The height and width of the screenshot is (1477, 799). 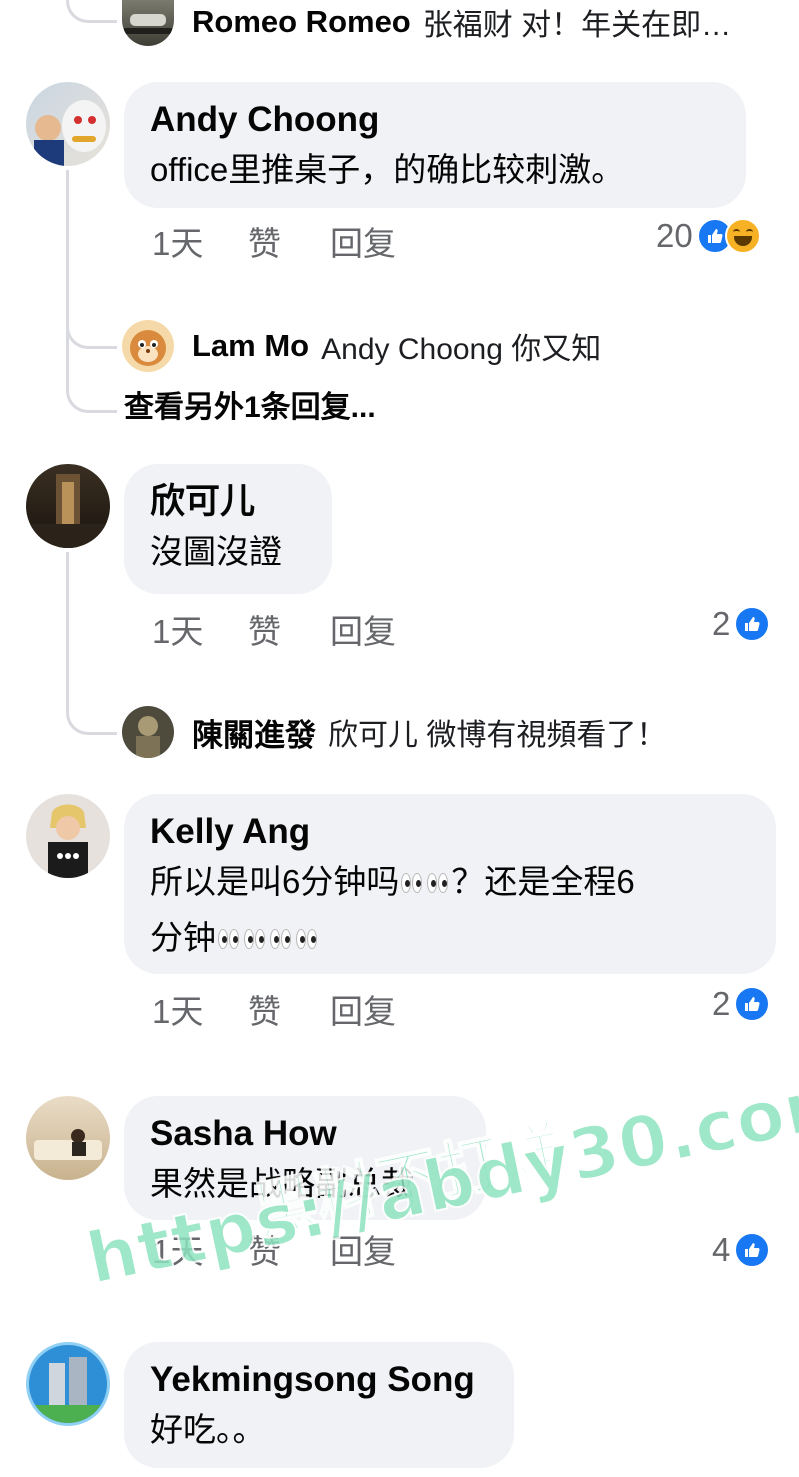 What do you see at coordinates (387, 169) in the screenshot?
I see `comment-text: office里推桌子，的确比较刺激。` at bounding box center [387, 169].